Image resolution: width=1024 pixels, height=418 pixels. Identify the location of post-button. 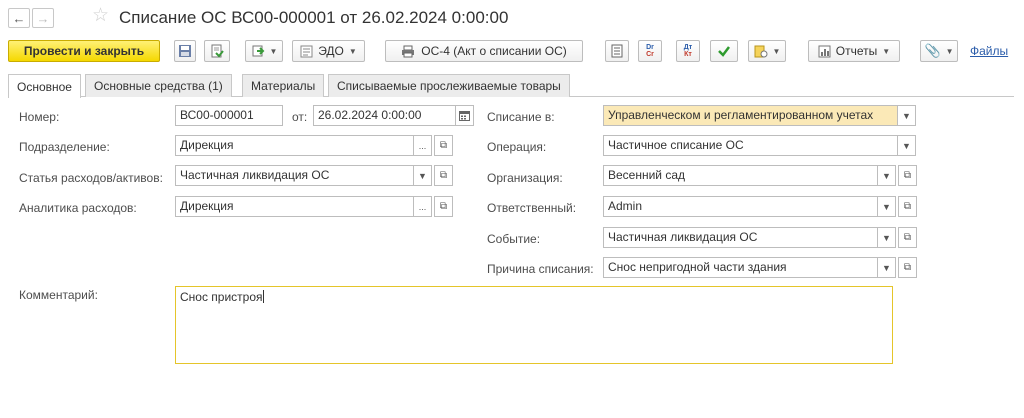
(217, 51).